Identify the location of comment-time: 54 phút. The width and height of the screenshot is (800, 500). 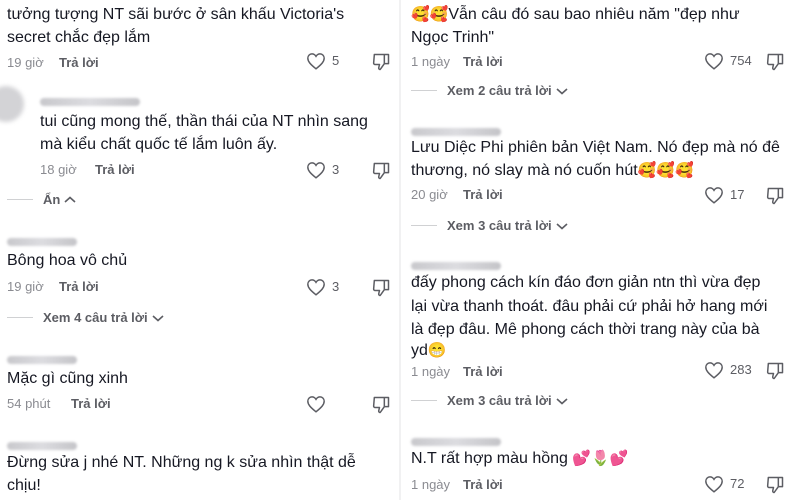
(29, 403).